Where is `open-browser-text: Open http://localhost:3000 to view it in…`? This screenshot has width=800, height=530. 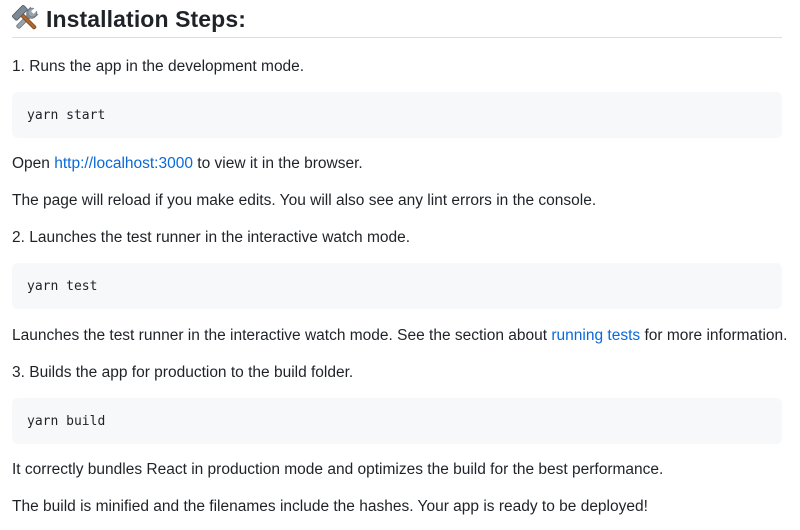
open-browser-text: Open http://localhost:3000 to view it in… is located at coordinates (187, 164).